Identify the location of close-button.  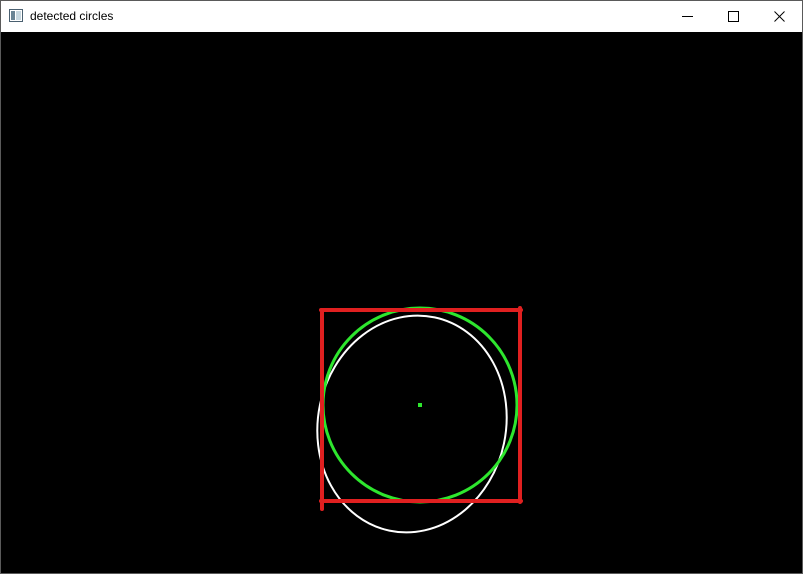
(780, 16).